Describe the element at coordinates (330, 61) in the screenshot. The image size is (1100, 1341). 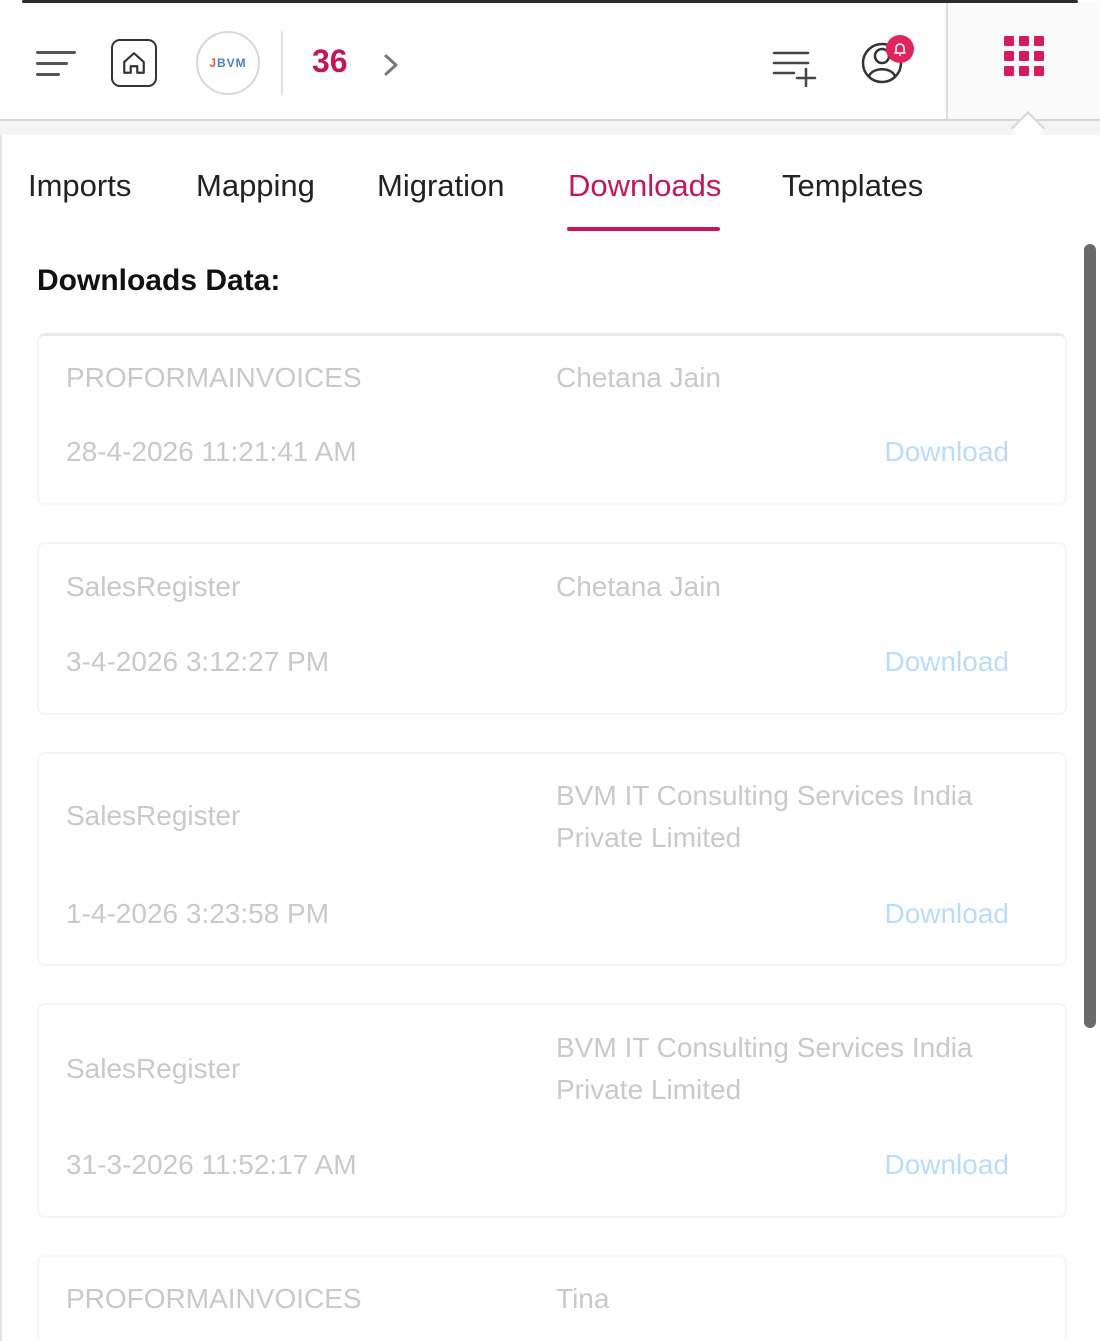
I see `count-badge: 36` at that location.